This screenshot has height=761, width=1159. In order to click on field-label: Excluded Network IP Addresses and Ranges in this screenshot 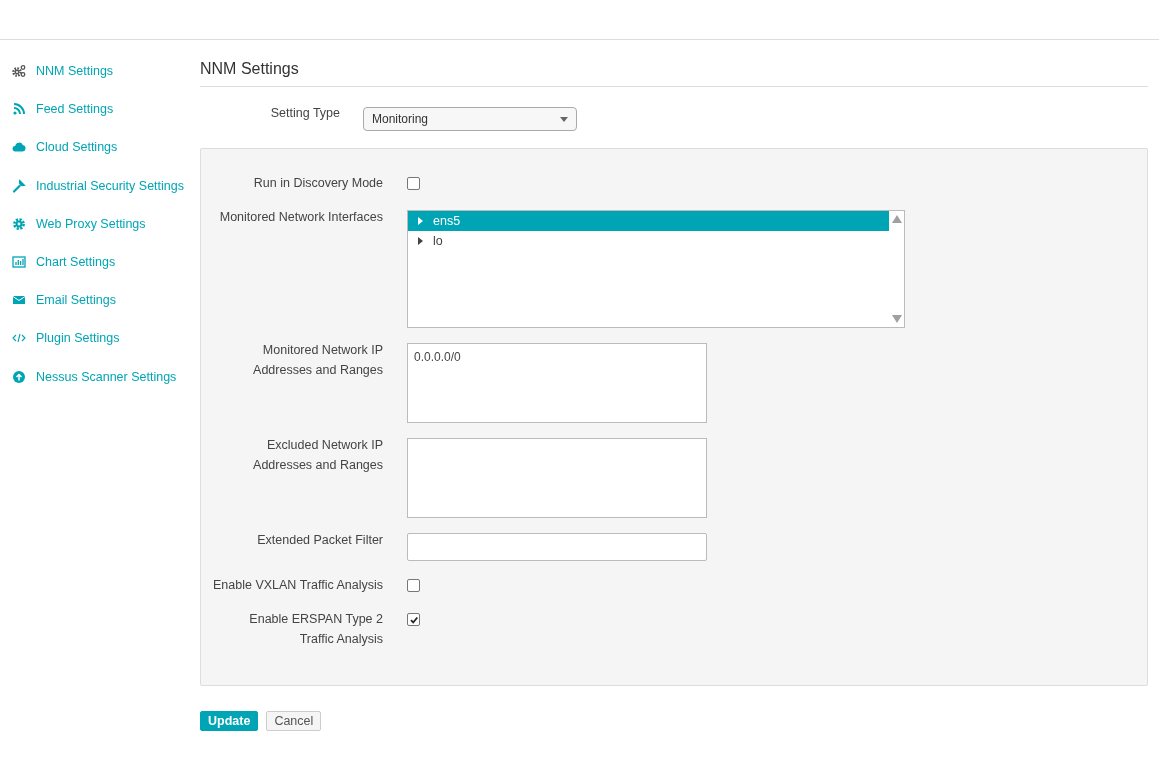, I will do `click(317, 455)`.